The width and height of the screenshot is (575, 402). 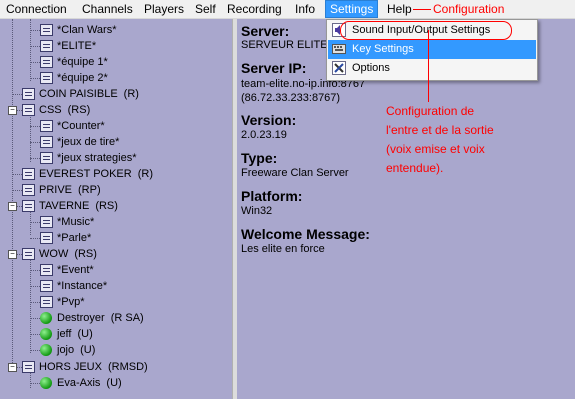 I want to click on annotation-vertical-line, so click(x=428, y=66).